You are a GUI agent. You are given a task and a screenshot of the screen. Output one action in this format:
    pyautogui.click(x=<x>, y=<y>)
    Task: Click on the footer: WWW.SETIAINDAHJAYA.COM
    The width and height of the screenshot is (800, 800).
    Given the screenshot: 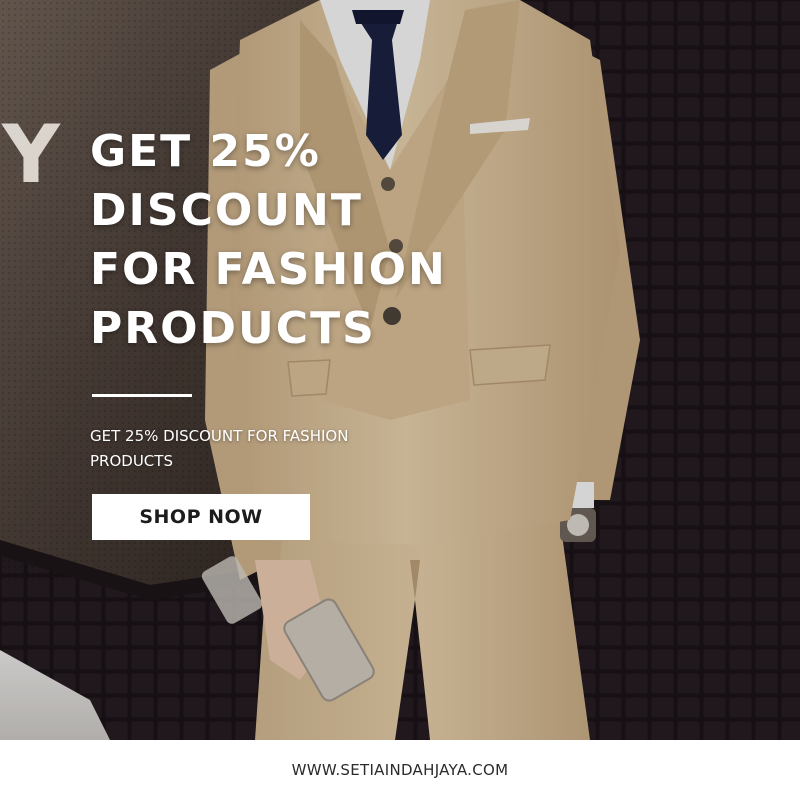 What is the action you would take?
    pyautogui.click(x=400, y=770)
    